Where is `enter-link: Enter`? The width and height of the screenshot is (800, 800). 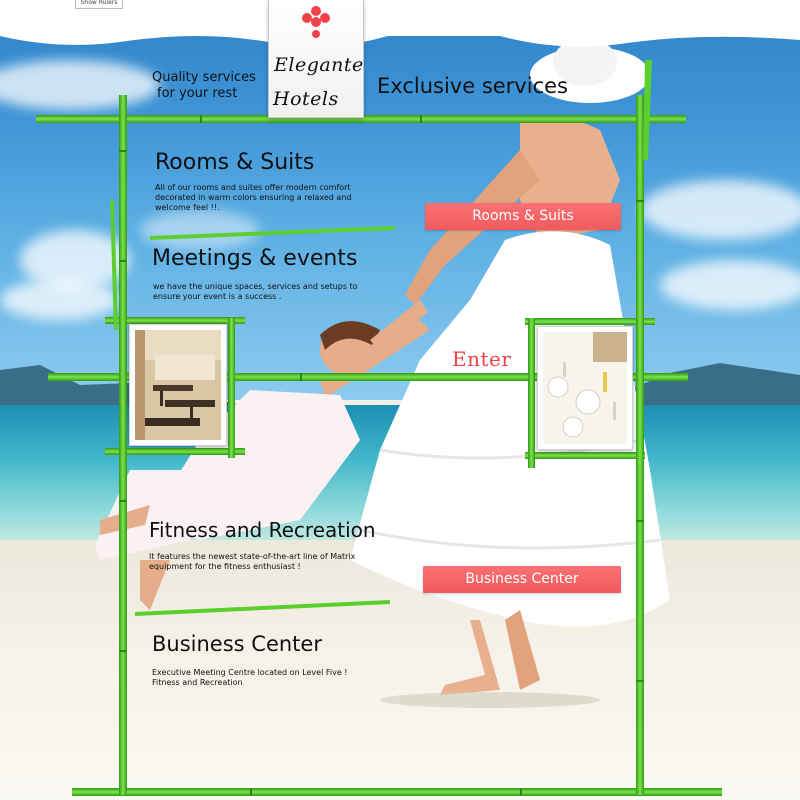 enter-link: Enter is located at coordinates (481, 359).